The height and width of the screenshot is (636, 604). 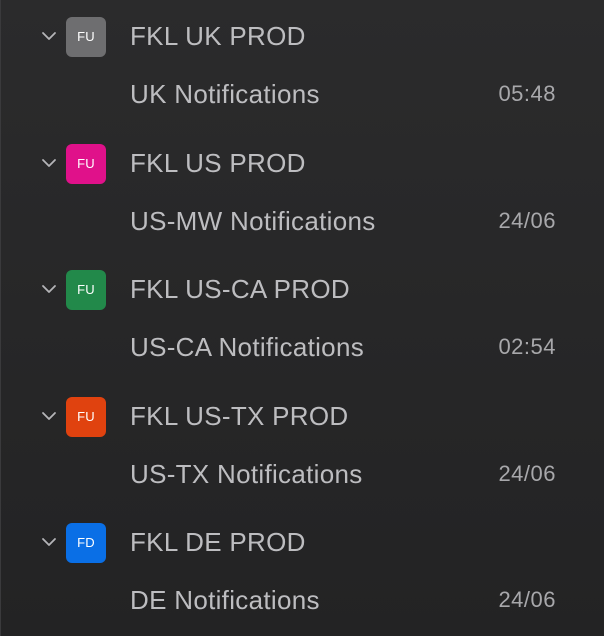 I want to click on channel-name: UK Notifications, so click(x=225, y=94).